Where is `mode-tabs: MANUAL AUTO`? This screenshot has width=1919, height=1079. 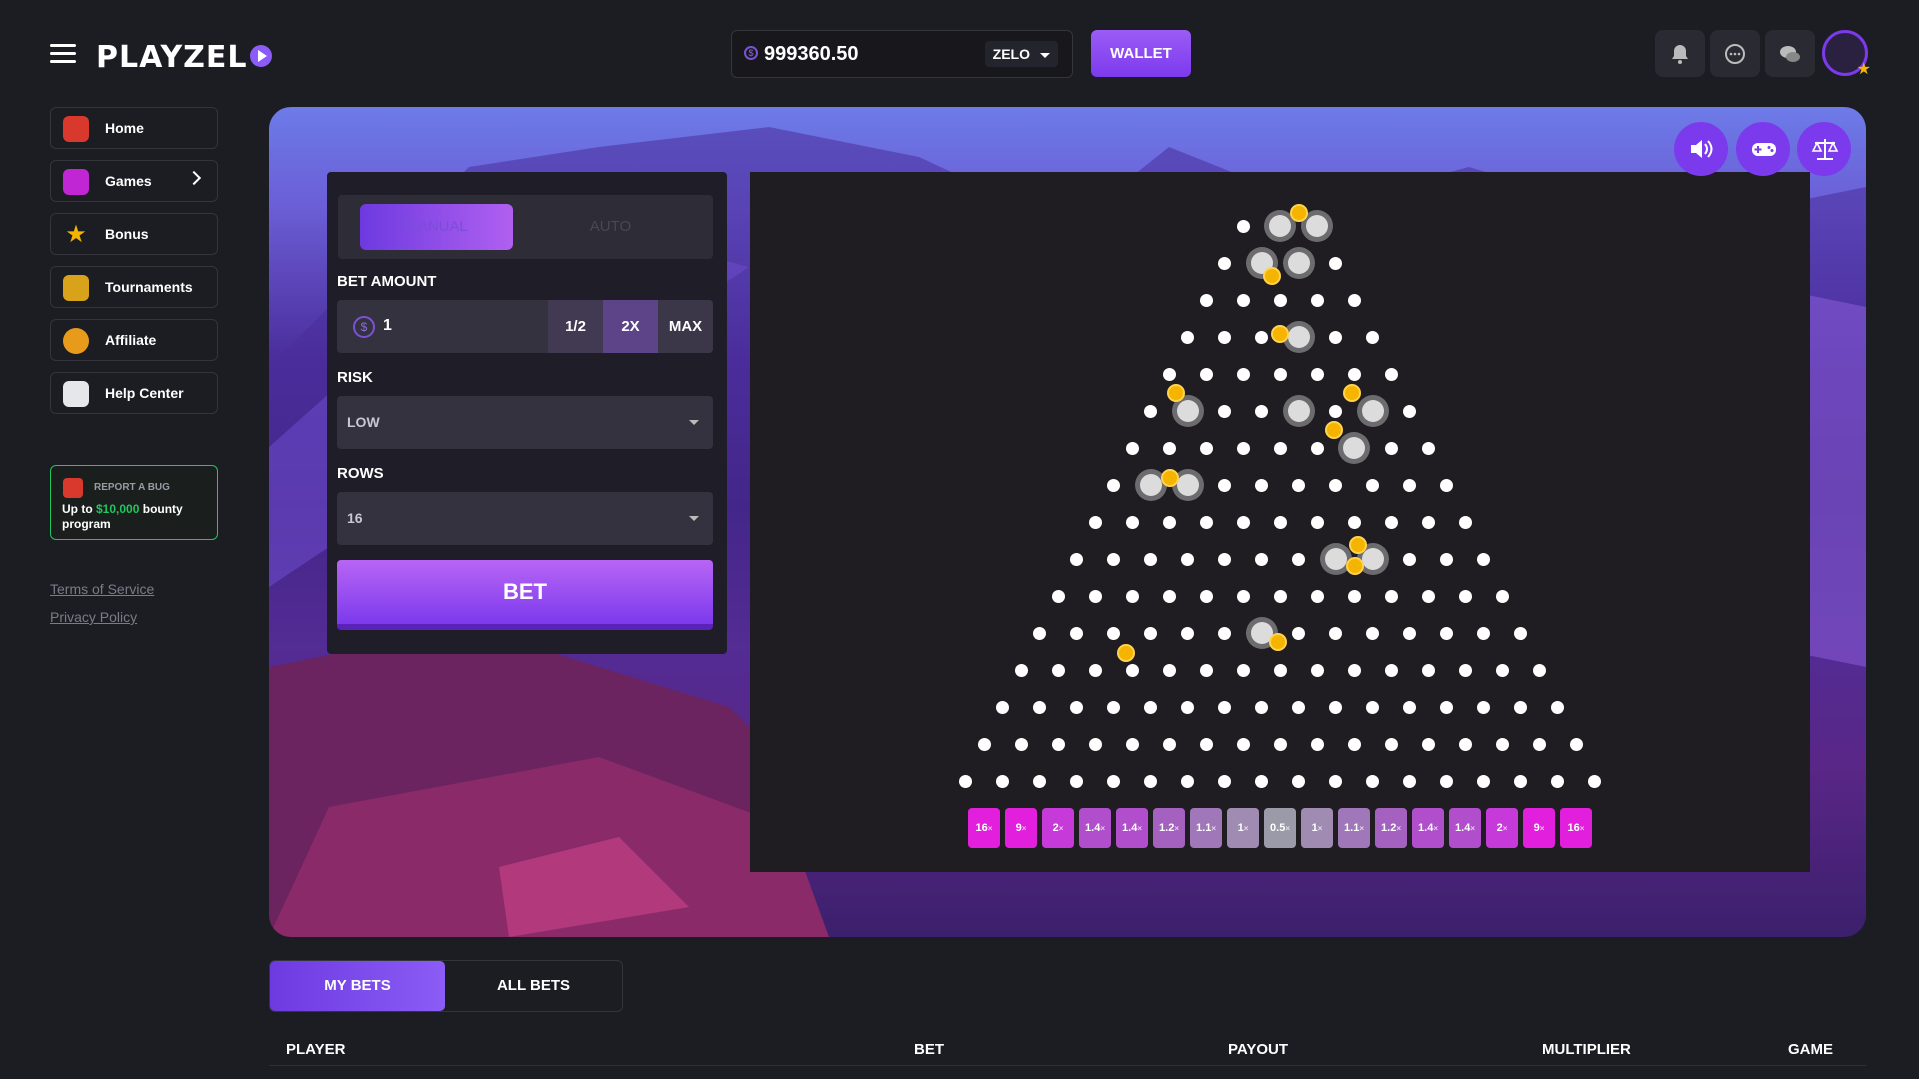
mode-tabs: MANUAL AUTO is located at coordinates (525, 227).